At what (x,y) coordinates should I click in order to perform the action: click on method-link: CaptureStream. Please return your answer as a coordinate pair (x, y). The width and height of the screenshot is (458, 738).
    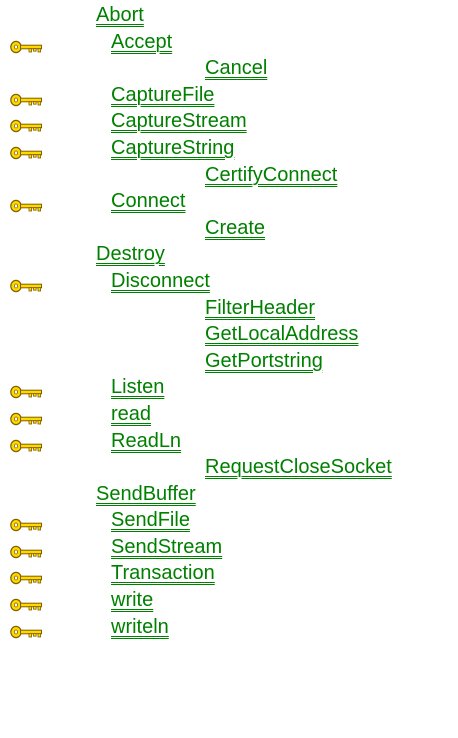
    Looking at the image, I should click on (179, 121).